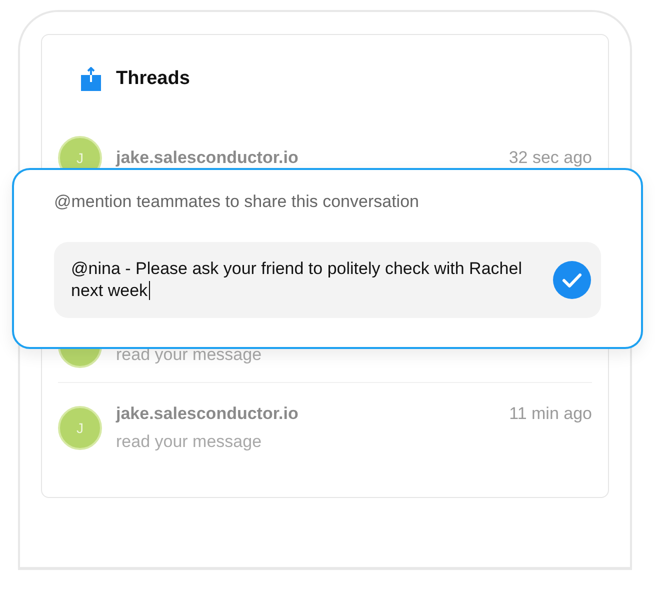  Describe the element at coordinates (572, 280) in the screenshot. I see `checkmark-button-icon` at that location.